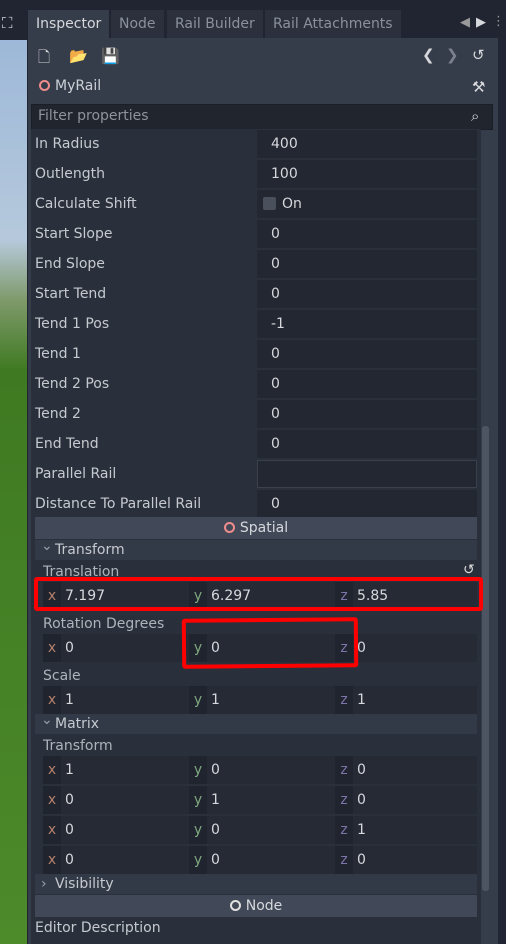 The height and width of the screenshot is (944, 506). Describe the element at coordinates (7, 23) in the screenshot. I see `fullscreen-icon: ⛶` at that location.